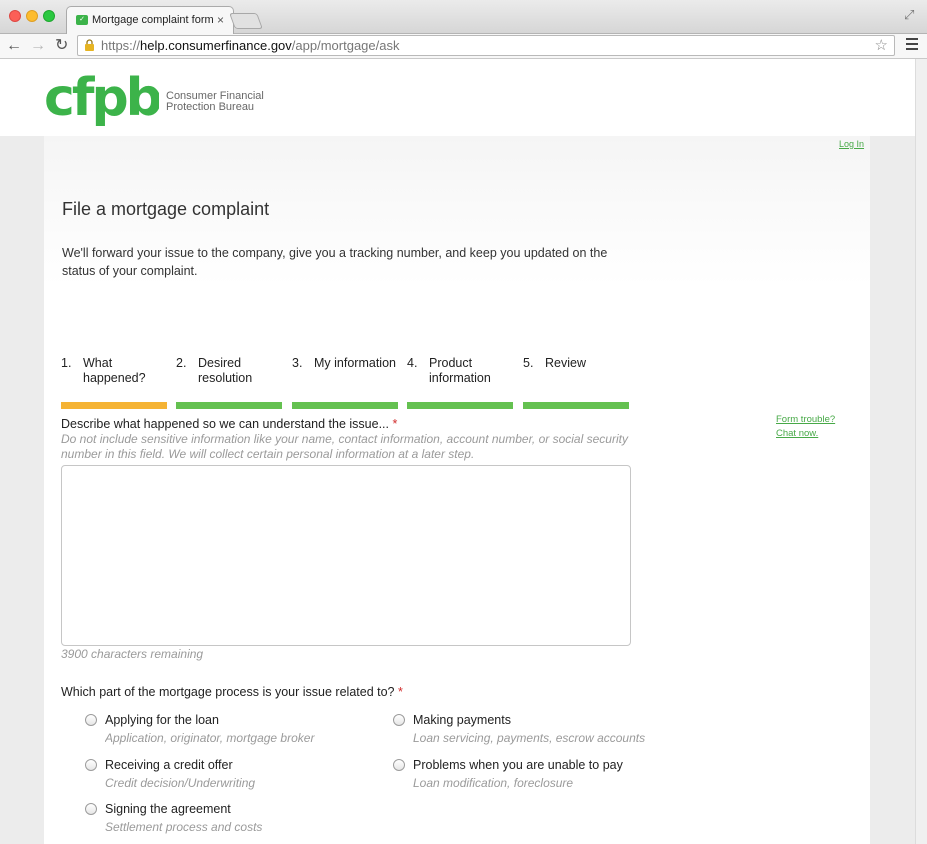  Describe the element at coordinates (162, 720) in the screenshot. I see `radio-label: Applying for the loan` at that location.